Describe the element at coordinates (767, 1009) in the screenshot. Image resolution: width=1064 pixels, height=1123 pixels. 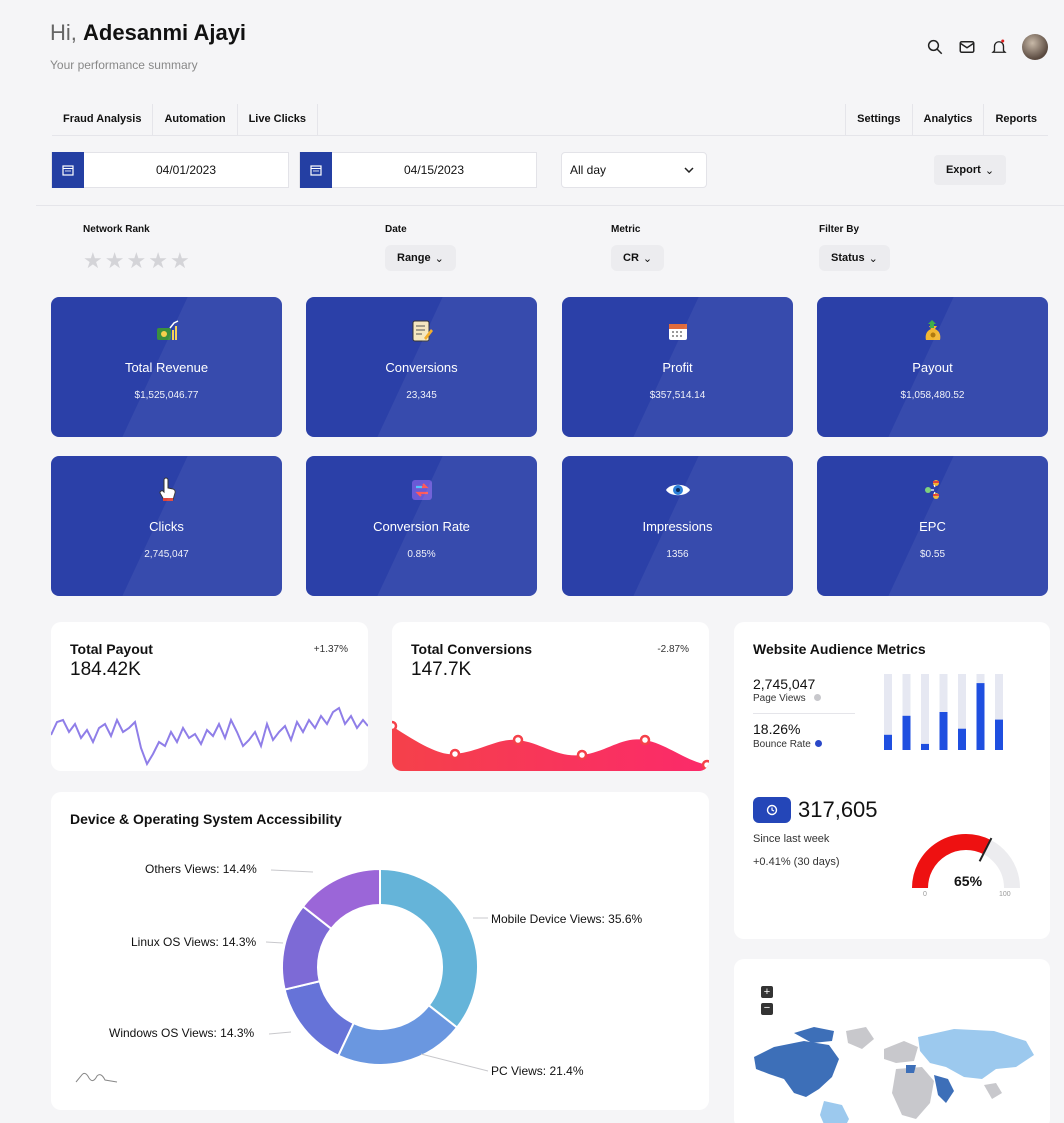
I see `zoom-out-button: −` at that location.